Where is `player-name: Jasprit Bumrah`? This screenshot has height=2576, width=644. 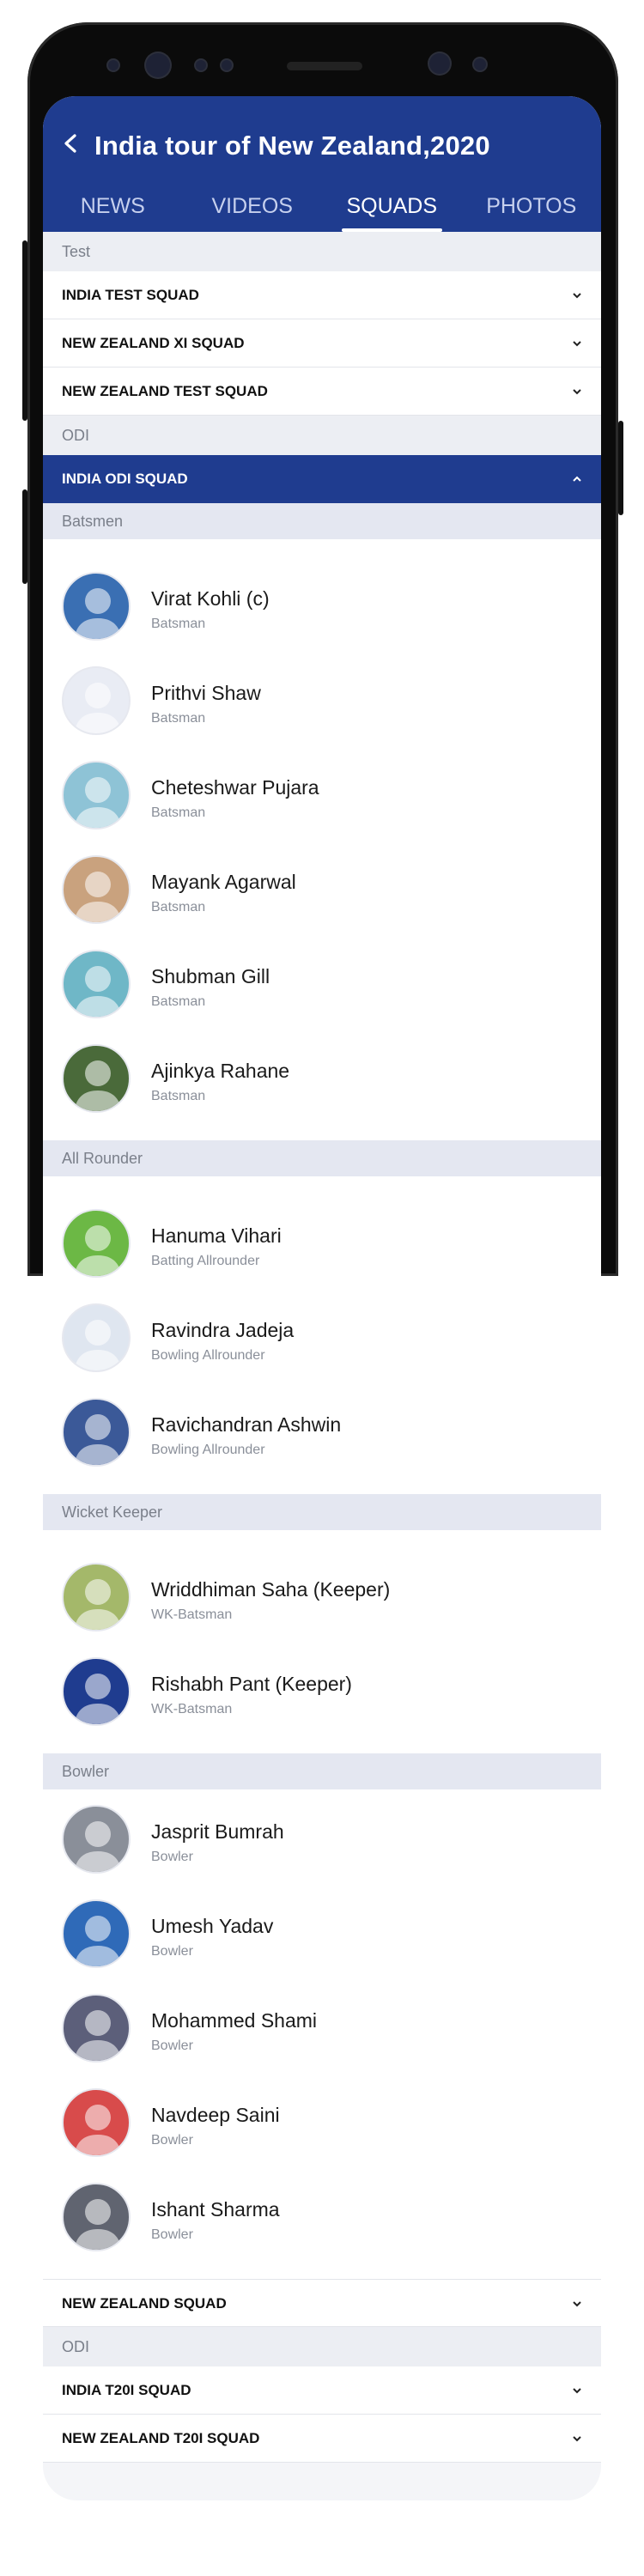 player-name: Jasprit Bumrah is located at coordinates (218, 1831).